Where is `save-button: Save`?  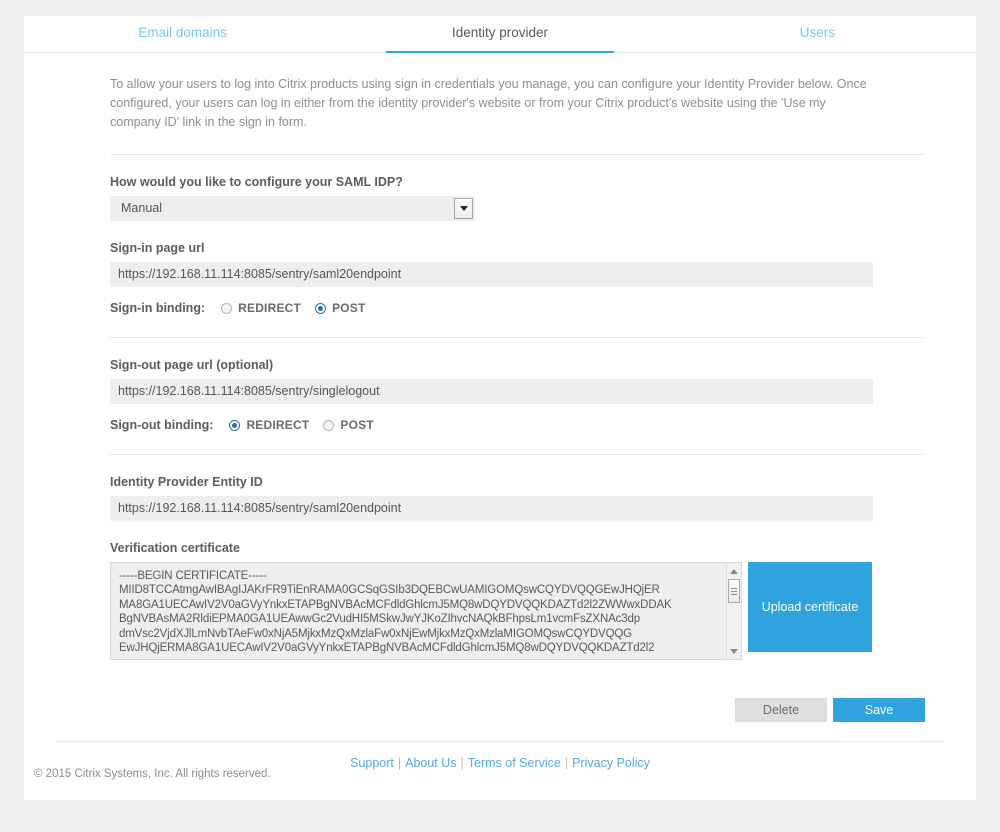
save-button: Save is located at coordinates (879, 710).